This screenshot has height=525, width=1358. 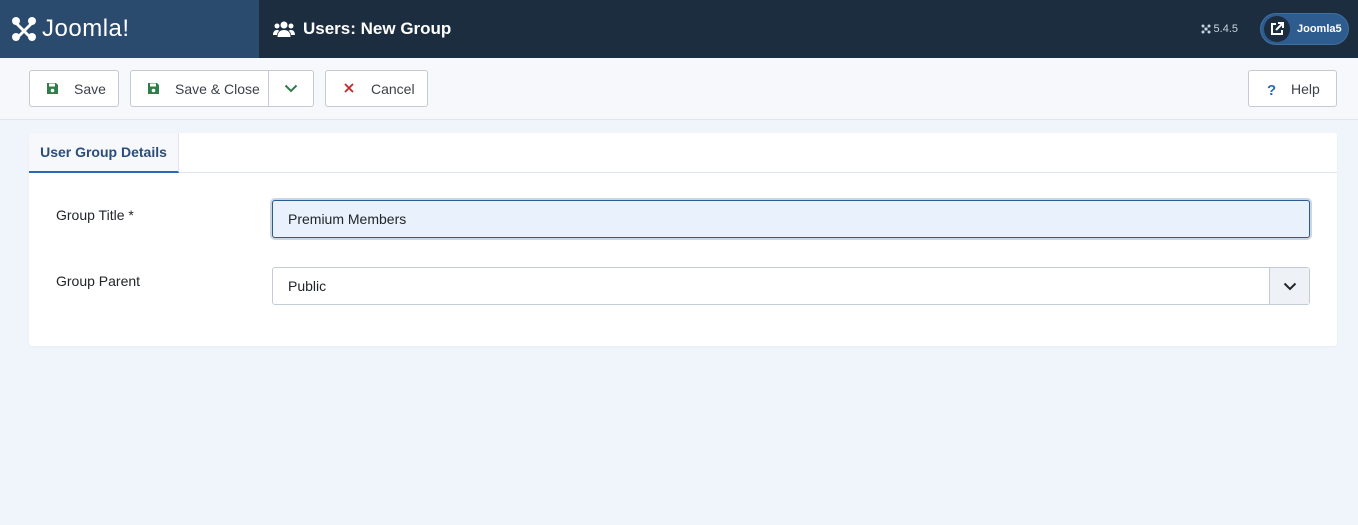 I want to click on users-icon, so click(x=284, y=29).